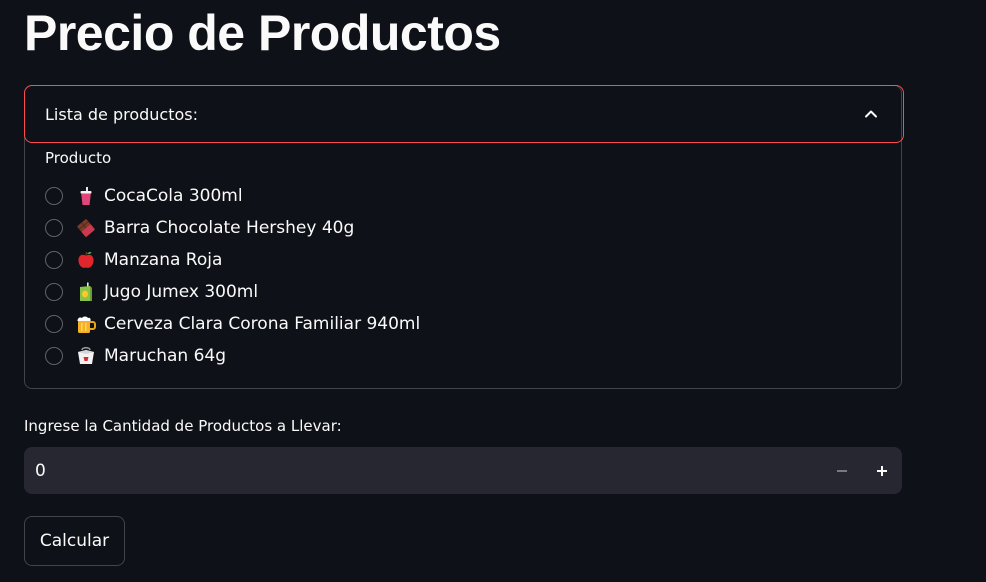 The width and height of the screenshot is (986, 582). Describe the element at coordinates (78, 158) in the screenshot. I see `radio-group-label: Producto` at that location.